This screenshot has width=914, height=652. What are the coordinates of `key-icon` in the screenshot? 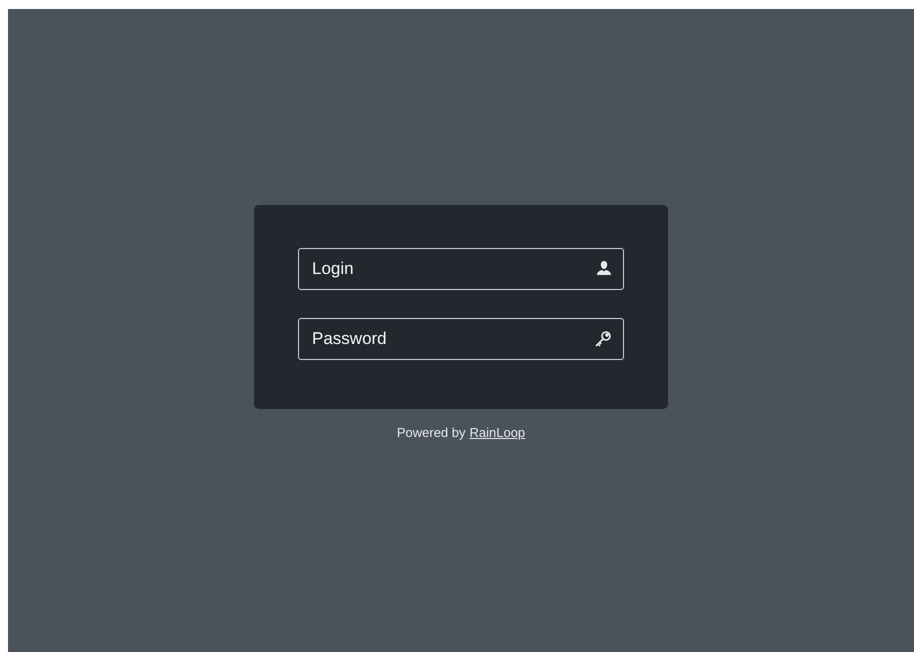 It's located at (603, 339).